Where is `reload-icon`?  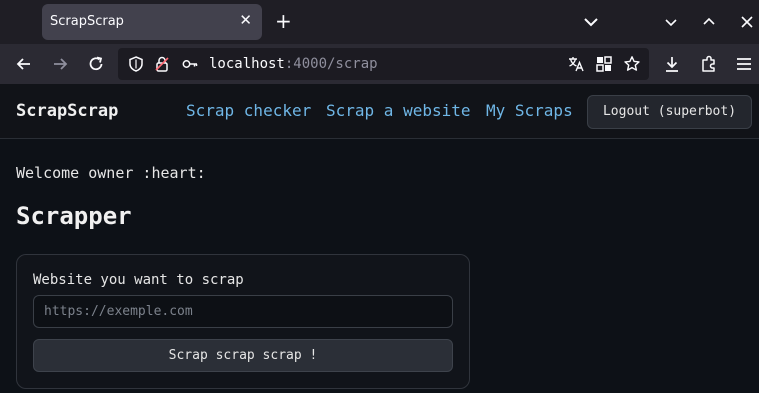
reload-icon is located at coordinates (96, 64).